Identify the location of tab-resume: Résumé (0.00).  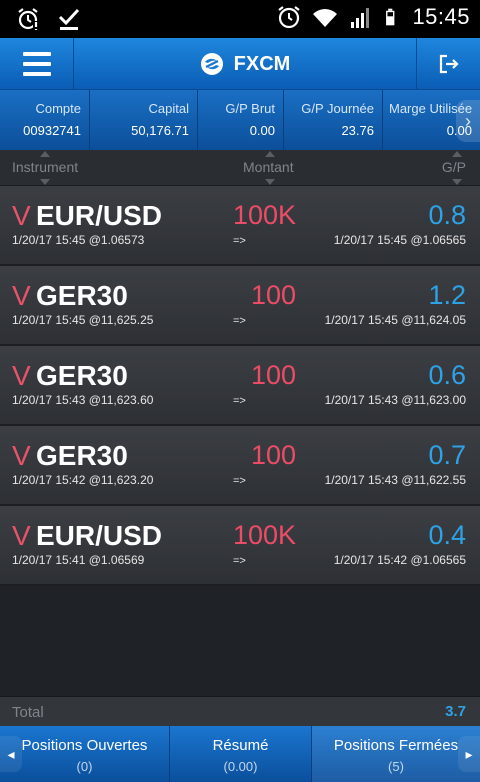
(241, 754).